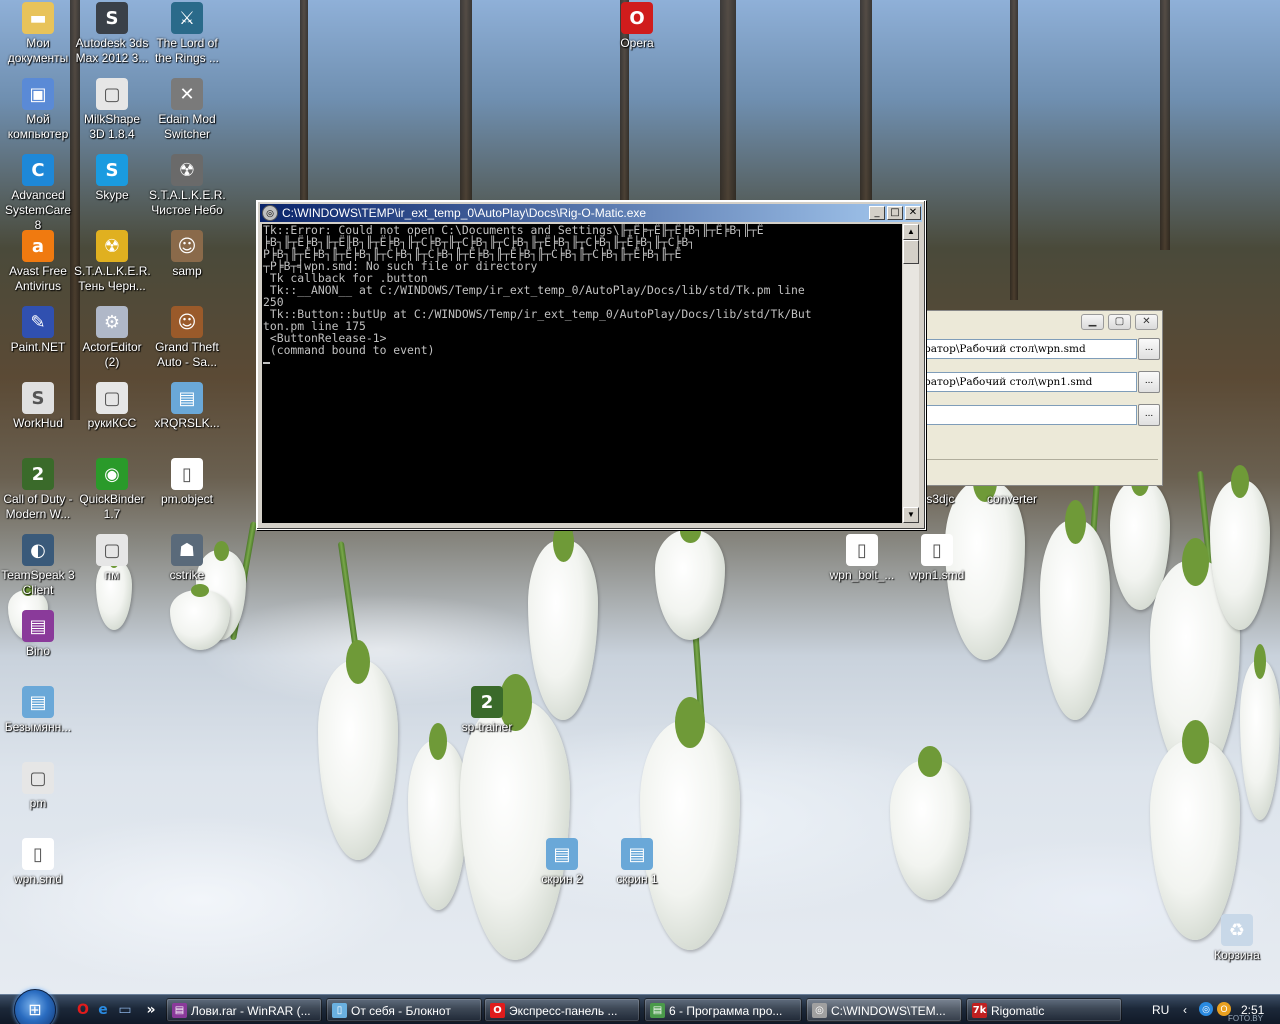  Describe the element at coordinates (562, 862) in the screenshot. I see `desktop-icon: ▤ скрин 2` at that location.